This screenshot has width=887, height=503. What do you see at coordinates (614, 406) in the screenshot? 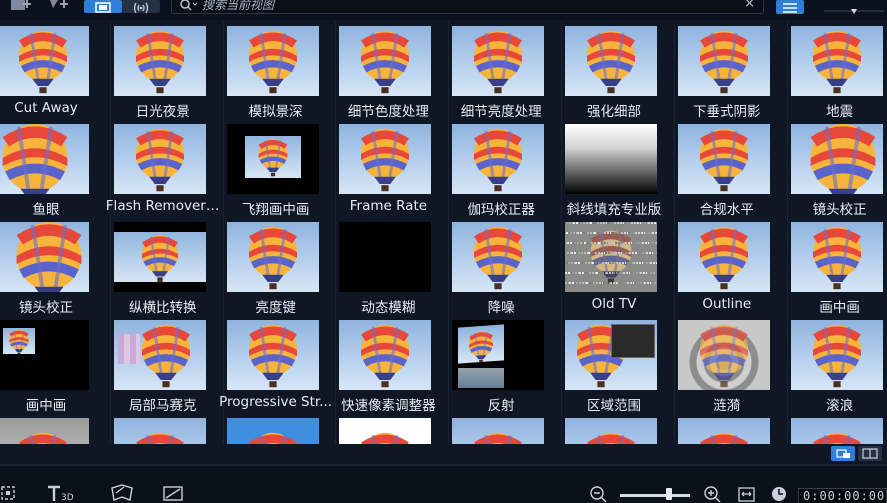
I see `effect-label: 区域范围` at bounding box center [614, 406].